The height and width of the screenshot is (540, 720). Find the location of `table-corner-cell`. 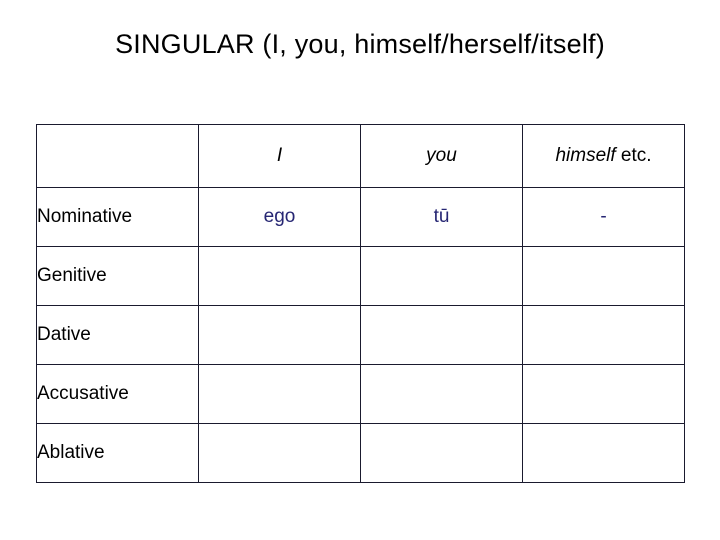

table-corner-cell is located at coordinates (117, 156).